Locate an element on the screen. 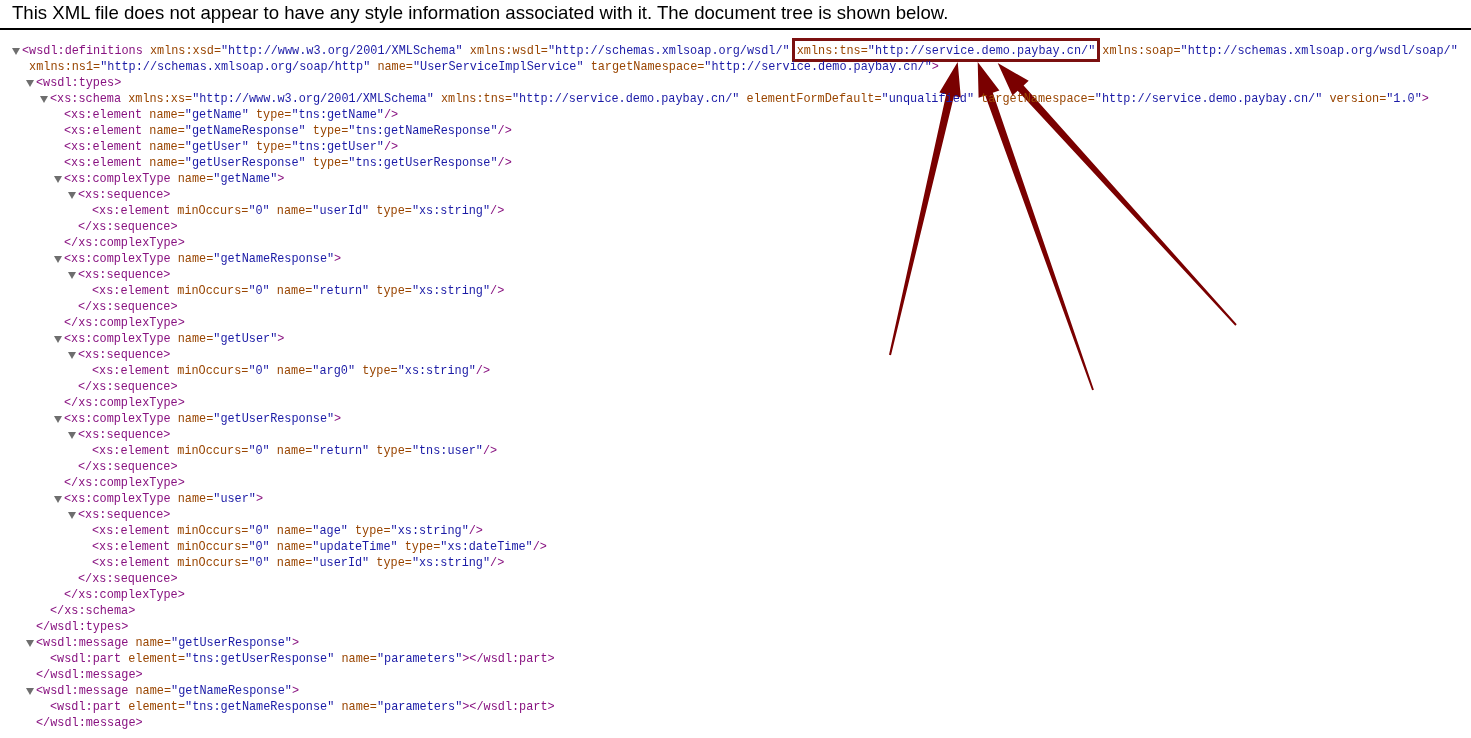  xml-line: <wsdl:message name="getUserResponse"> is located at coordinates (168, 643).